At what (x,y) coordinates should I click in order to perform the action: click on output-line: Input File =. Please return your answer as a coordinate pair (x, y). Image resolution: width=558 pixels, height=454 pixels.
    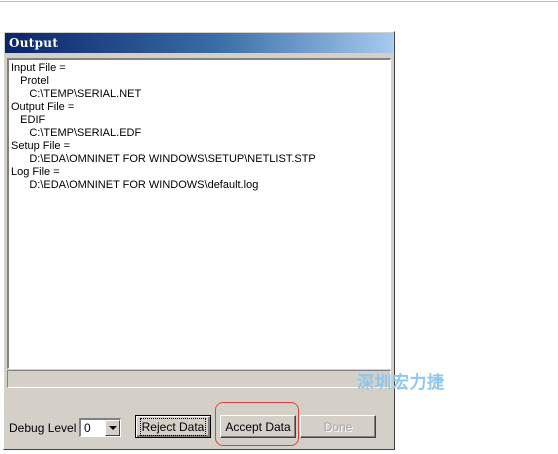
    Looking at the image, I should click on (38, 68).